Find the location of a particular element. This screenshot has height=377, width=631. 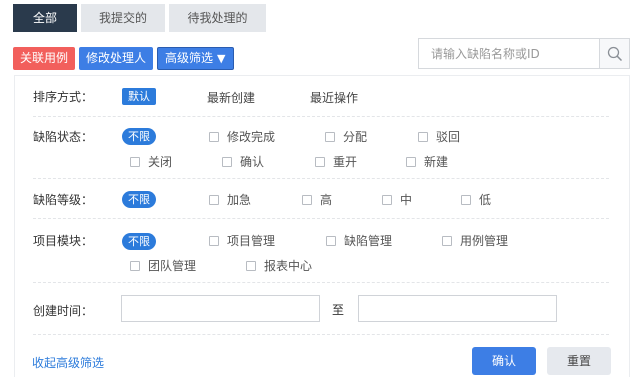

level-checkbox-low: 低 is located at coordinates (476, 199).